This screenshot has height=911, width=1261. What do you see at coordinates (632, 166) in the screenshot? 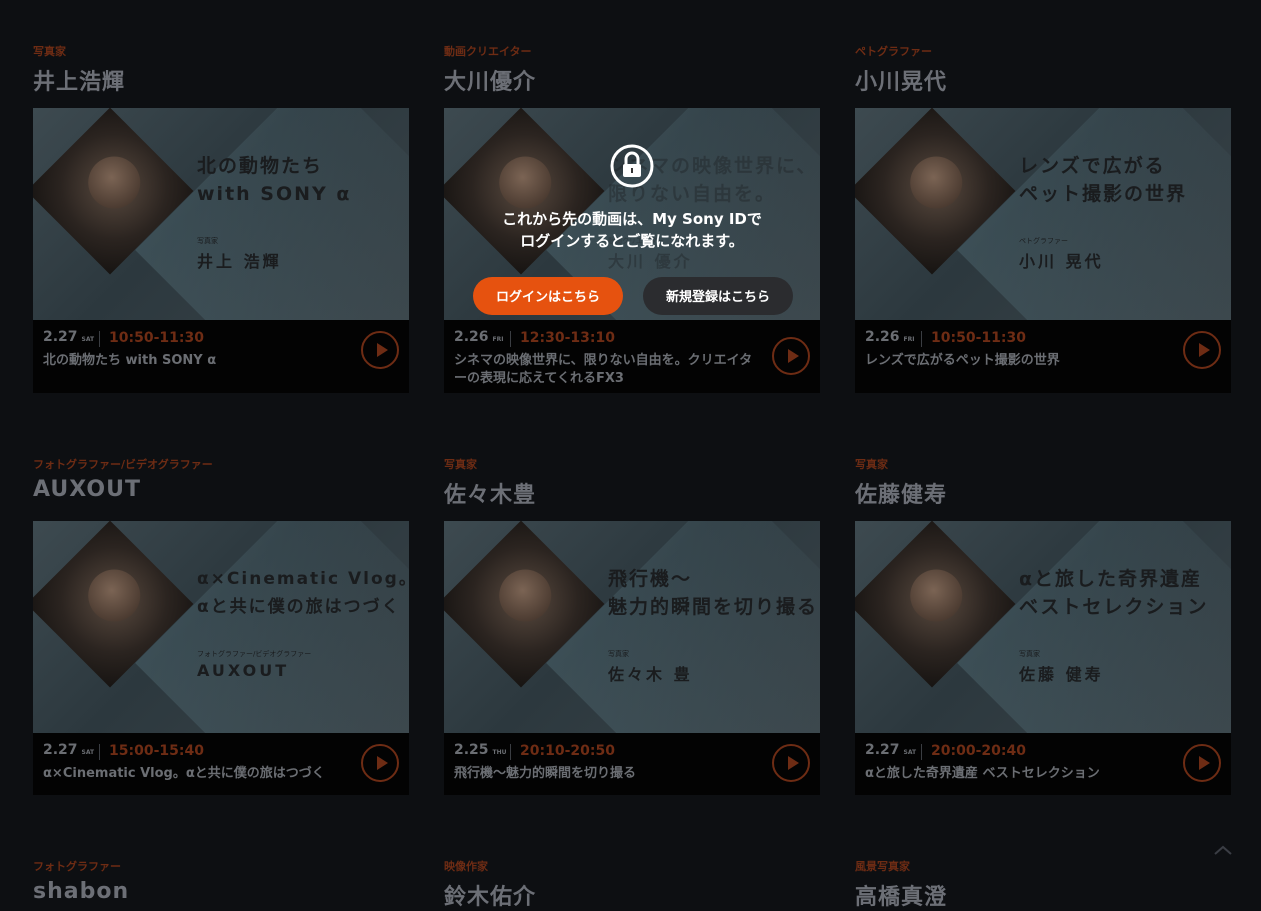
I see `lock-icon` at bounding box center [632, 166].